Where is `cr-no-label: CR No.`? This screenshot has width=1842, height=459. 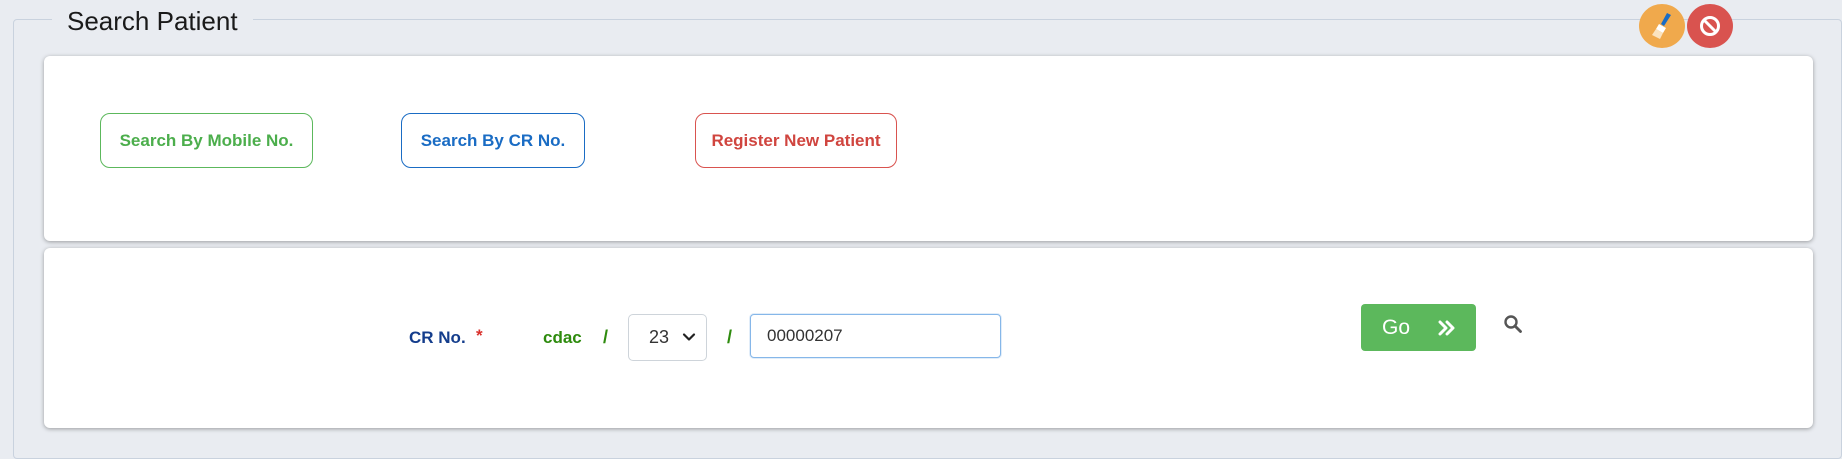 cr-no-label: CR No. is located at coordinates (437, 337).